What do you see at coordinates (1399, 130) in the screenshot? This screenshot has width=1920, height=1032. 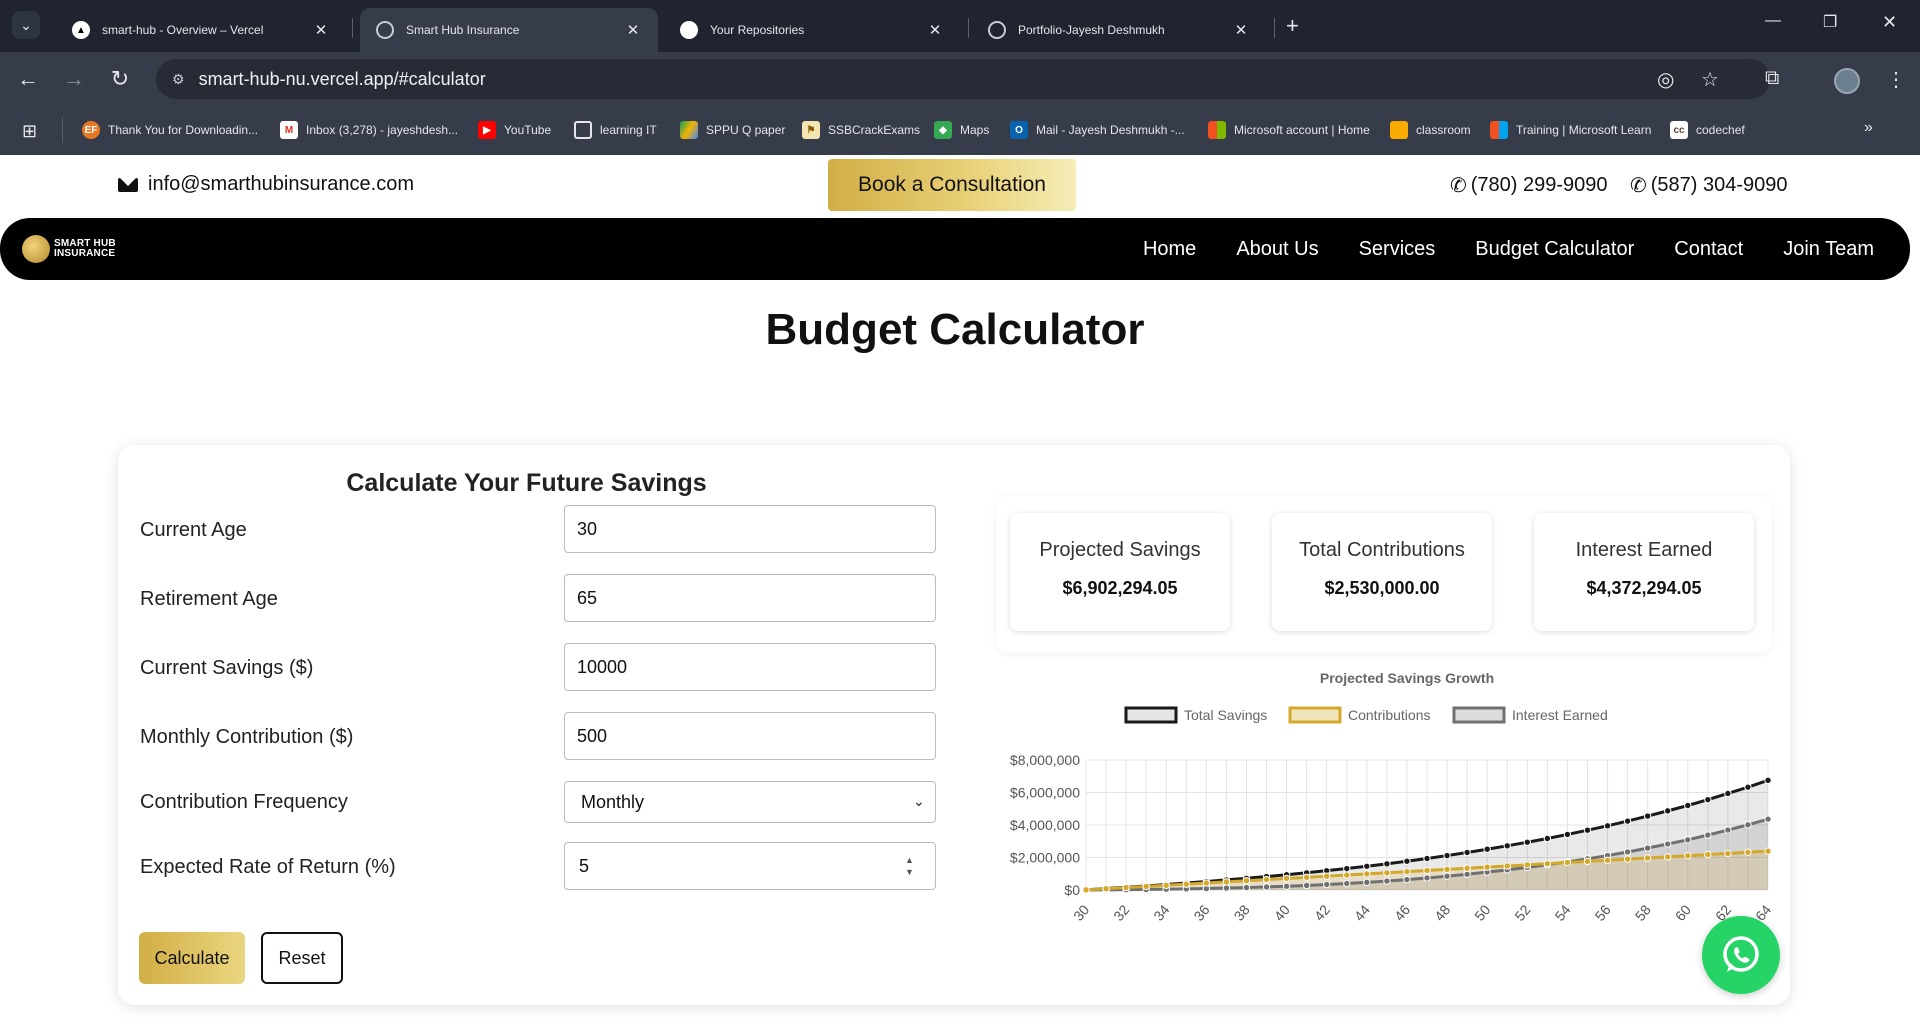 I see `classroom-icon` at bounding box center [1399, 130].